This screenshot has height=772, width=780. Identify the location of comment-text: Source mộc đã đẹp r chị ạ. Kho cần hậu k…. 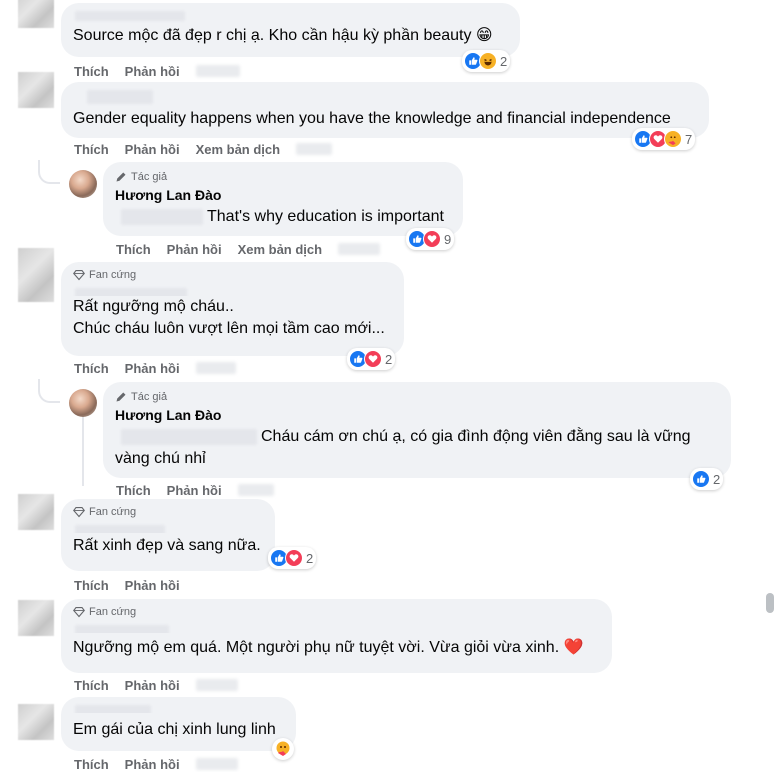
(283, 35).